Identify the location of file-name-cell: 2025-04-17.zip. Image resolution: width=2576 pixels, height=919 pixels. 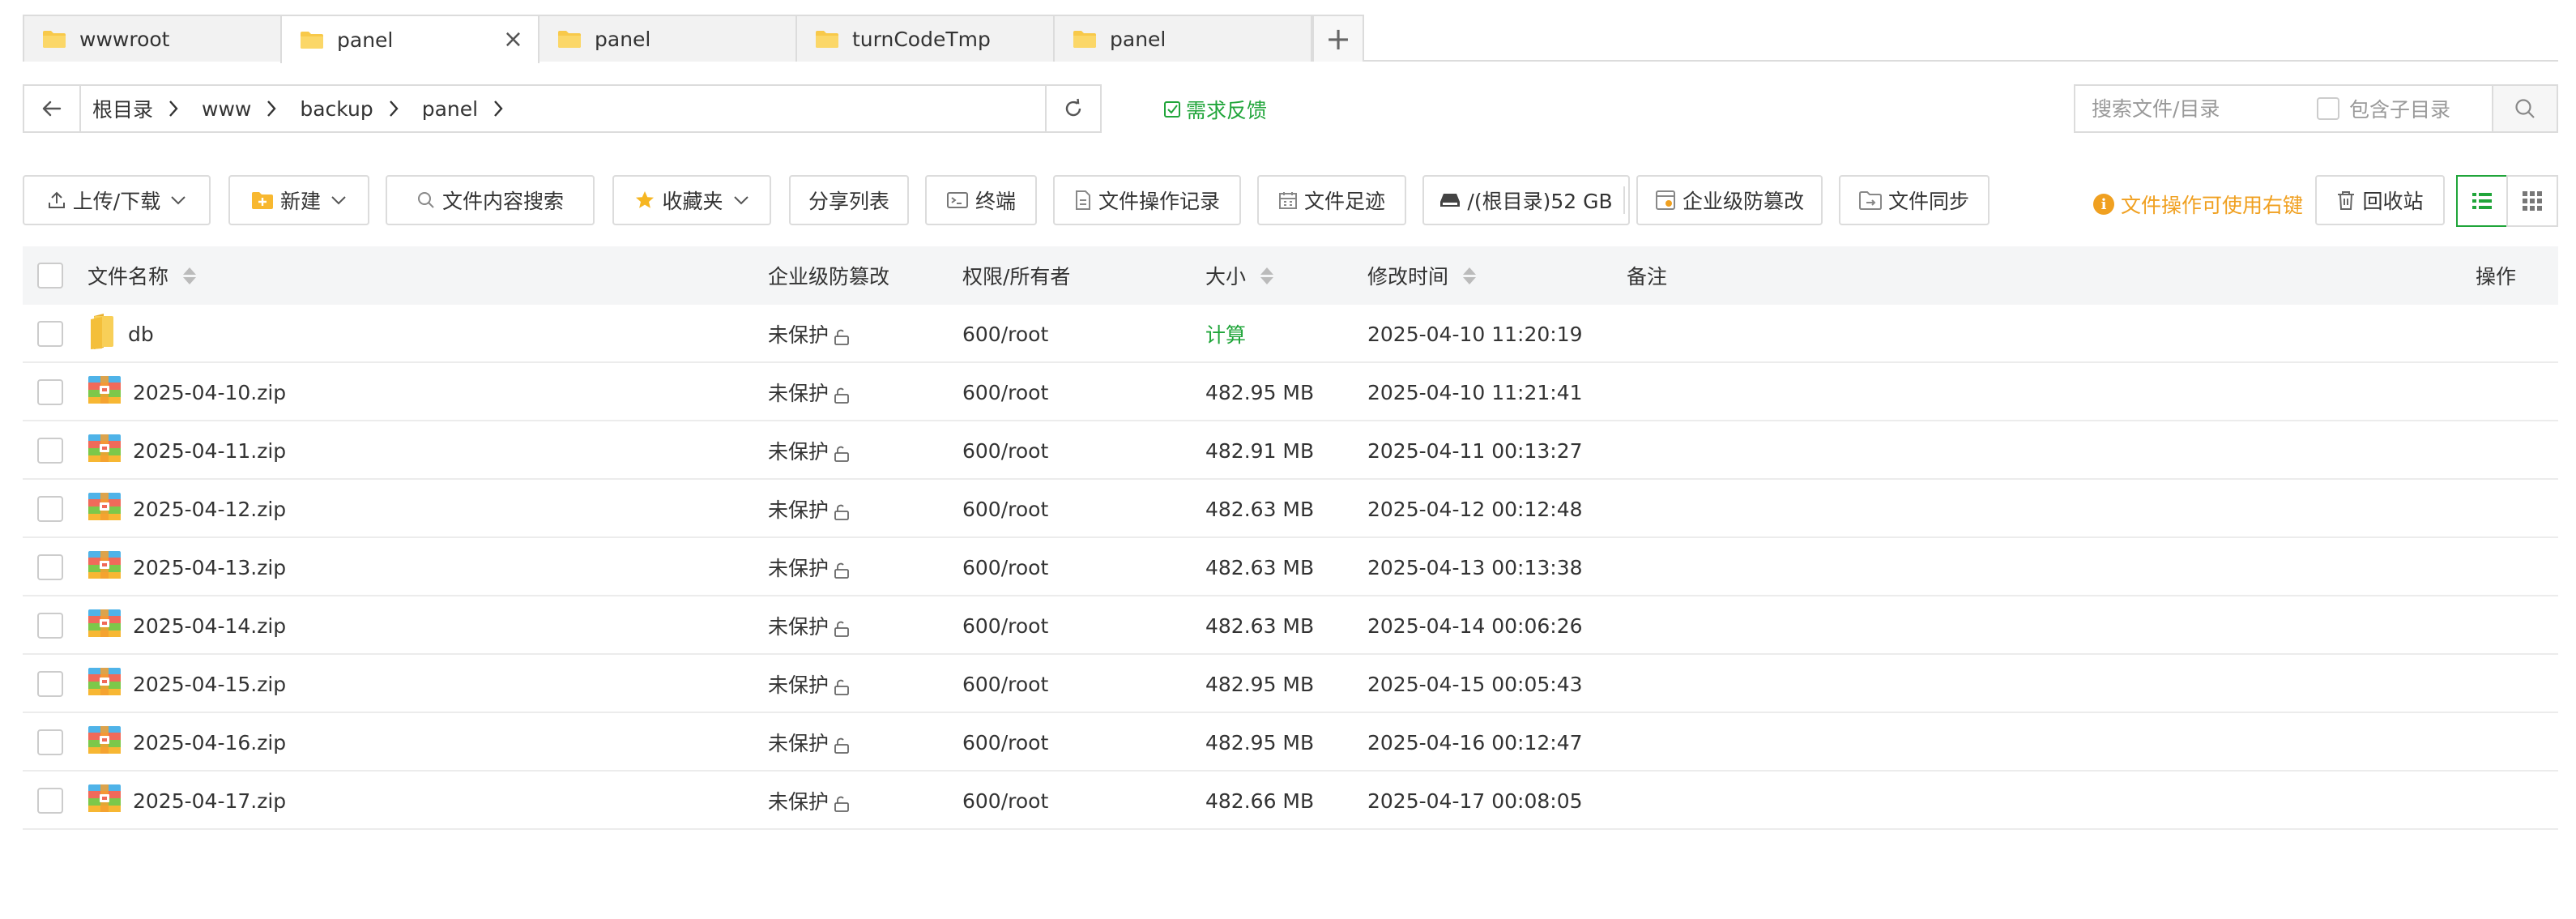
(186, 801).